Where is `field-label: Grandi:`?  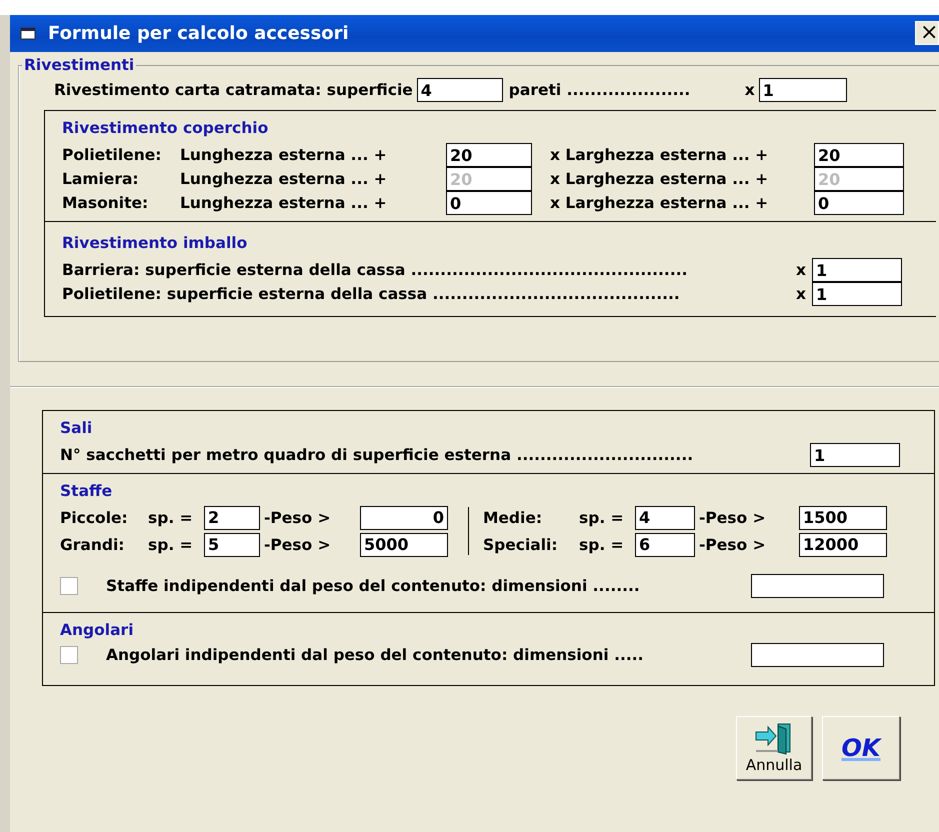 field-label: Grandi: is located at coordinates (93, 545).